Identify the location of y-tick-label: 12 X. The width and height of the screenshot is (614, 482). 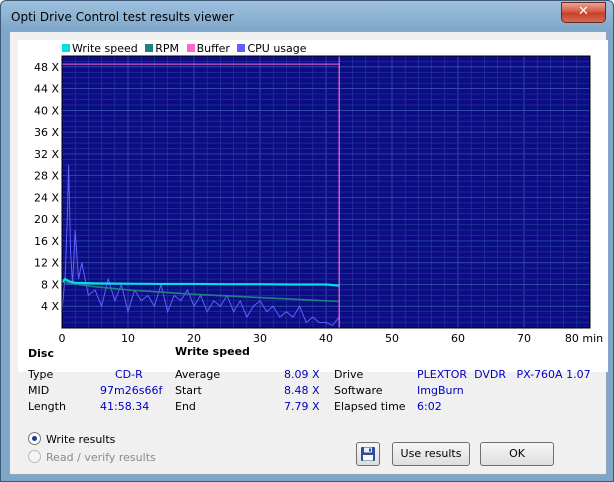
(46, 263).